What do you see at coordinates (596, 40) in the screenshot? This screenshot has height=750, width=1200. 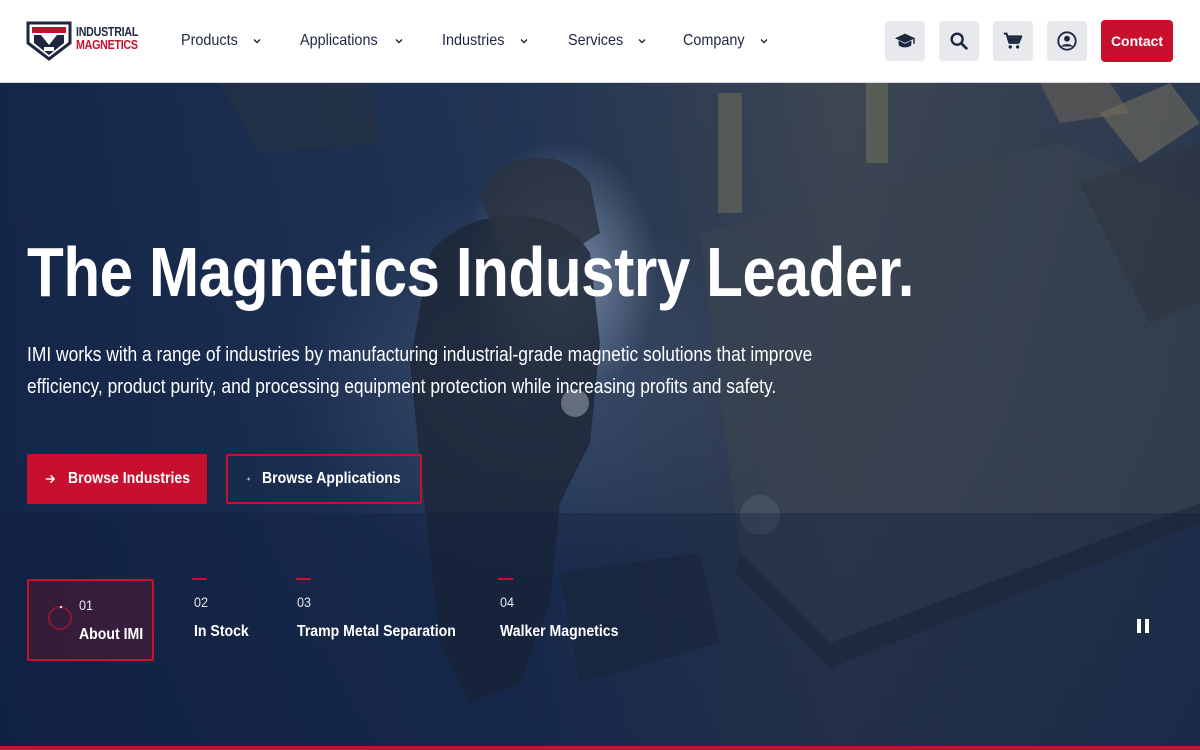 I see `nav-label: Services` at bounding box center [596, 40].